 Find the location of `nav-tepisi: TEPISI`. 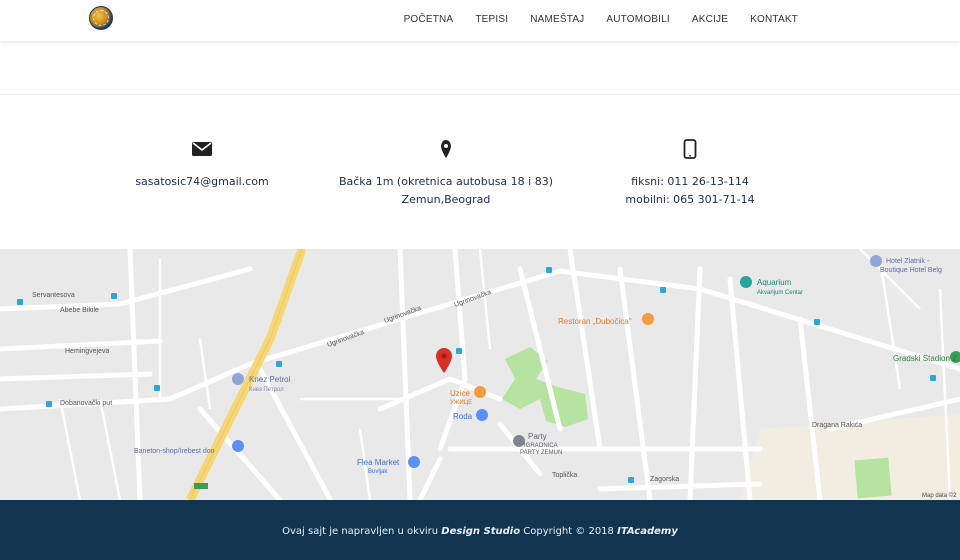

nav-tepisi: TEPISI is located at coordinates (491, 19).